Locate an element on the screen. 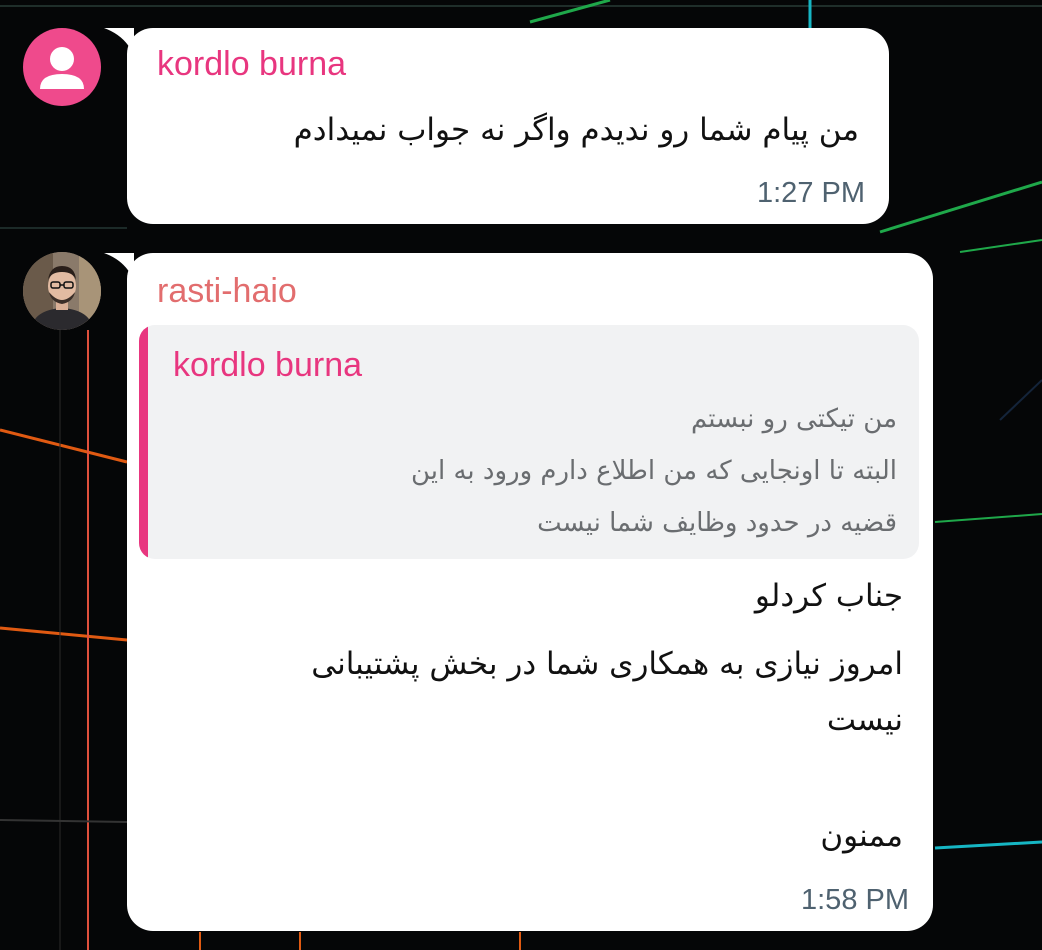 The width and height of the screenshot is (1042, 950). avatar-kordlo is located at coordinates (62, 67).